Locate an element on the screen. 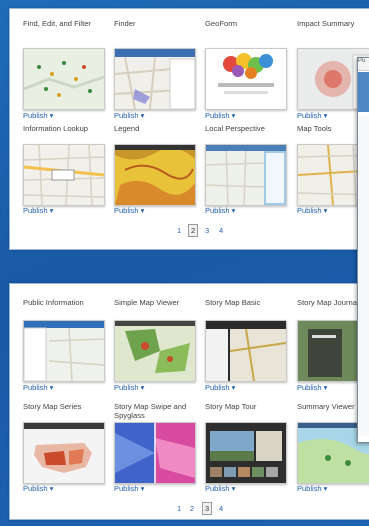 The image size is (369, 526). green-map-image is located at coordinates (155, 351).